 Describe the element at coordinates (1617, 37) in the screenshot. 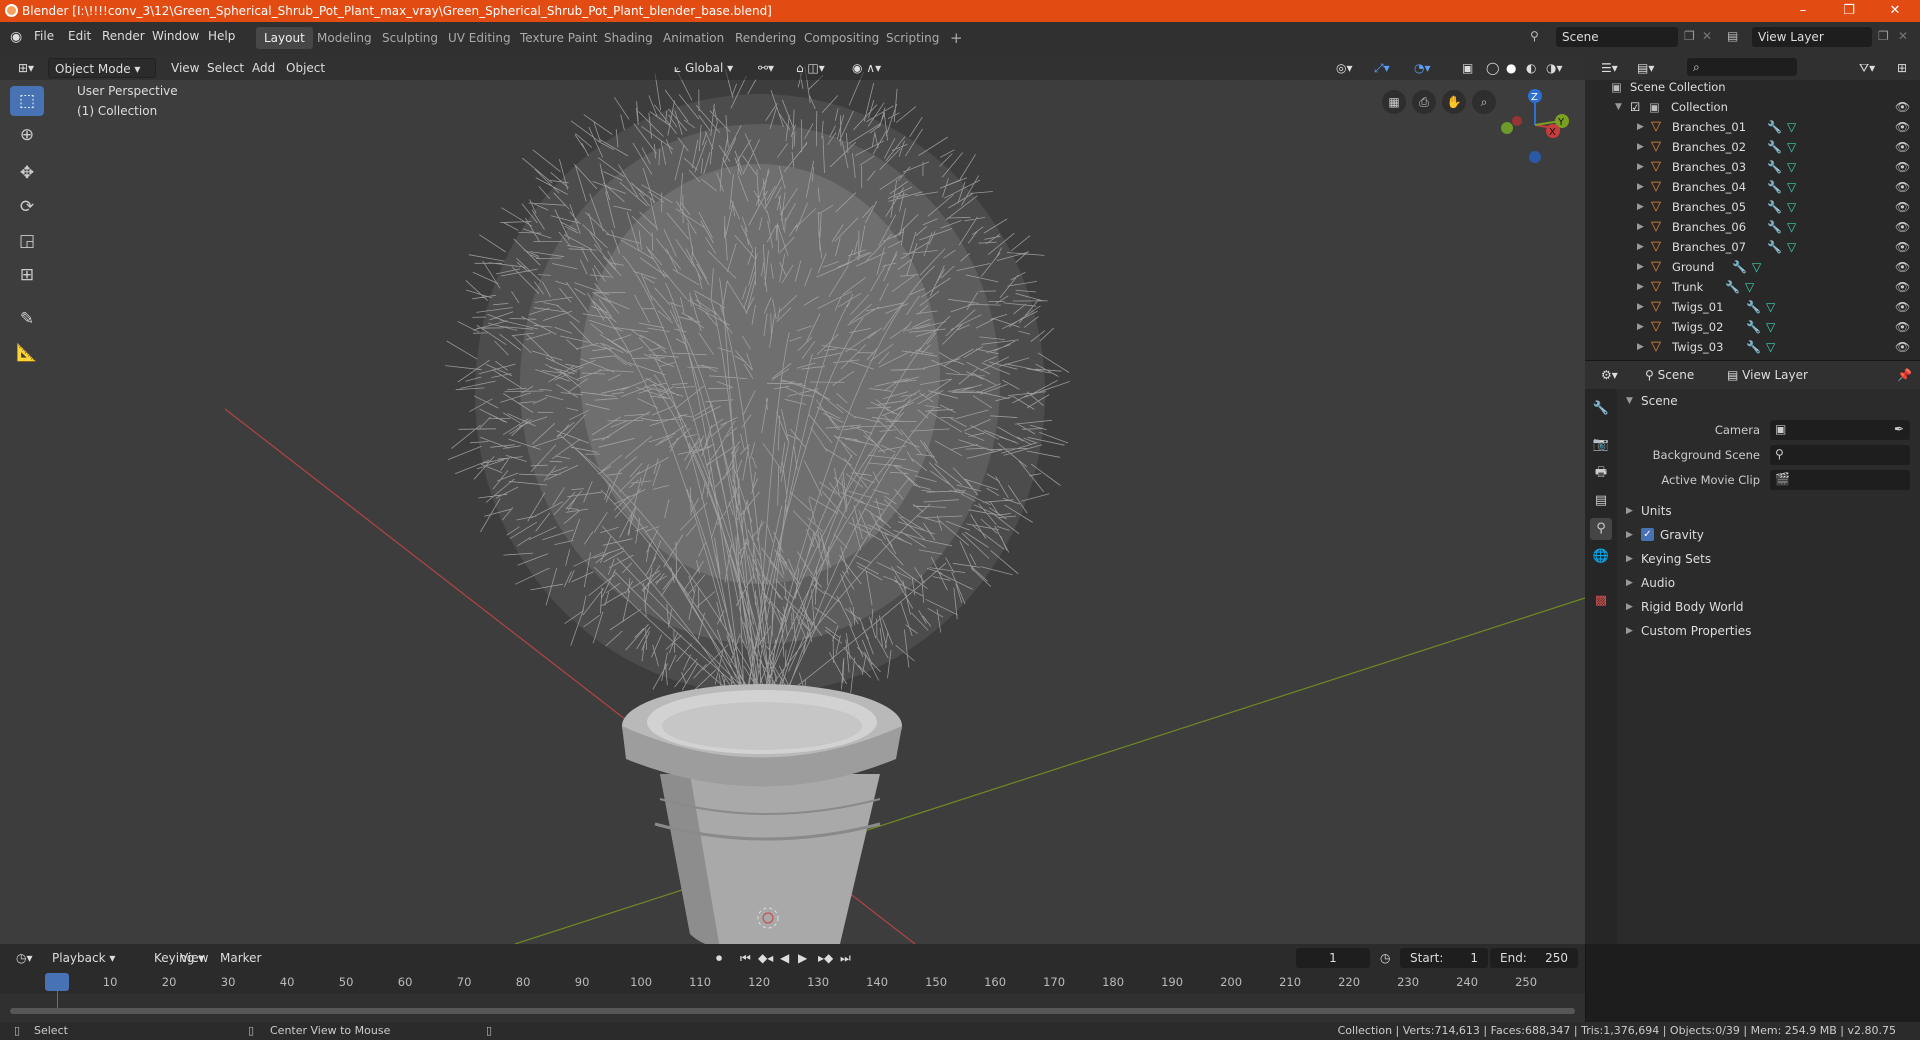

I see `scene-field: Scene` at that location.